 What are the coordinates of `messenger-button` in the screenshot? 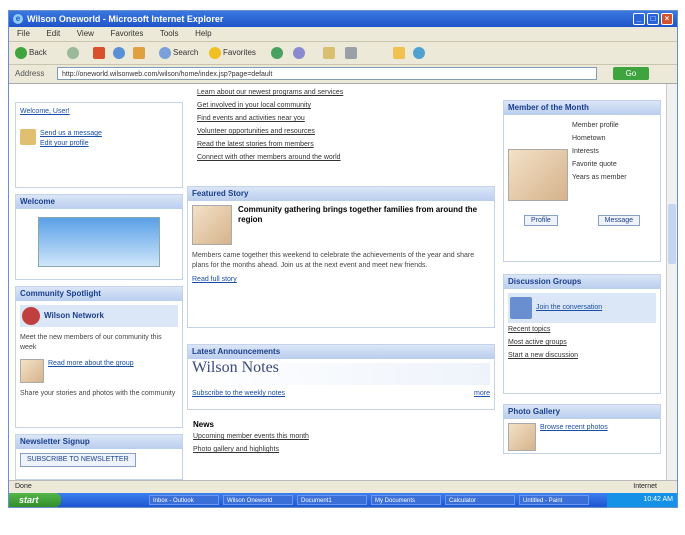 It's located at (420, 53).